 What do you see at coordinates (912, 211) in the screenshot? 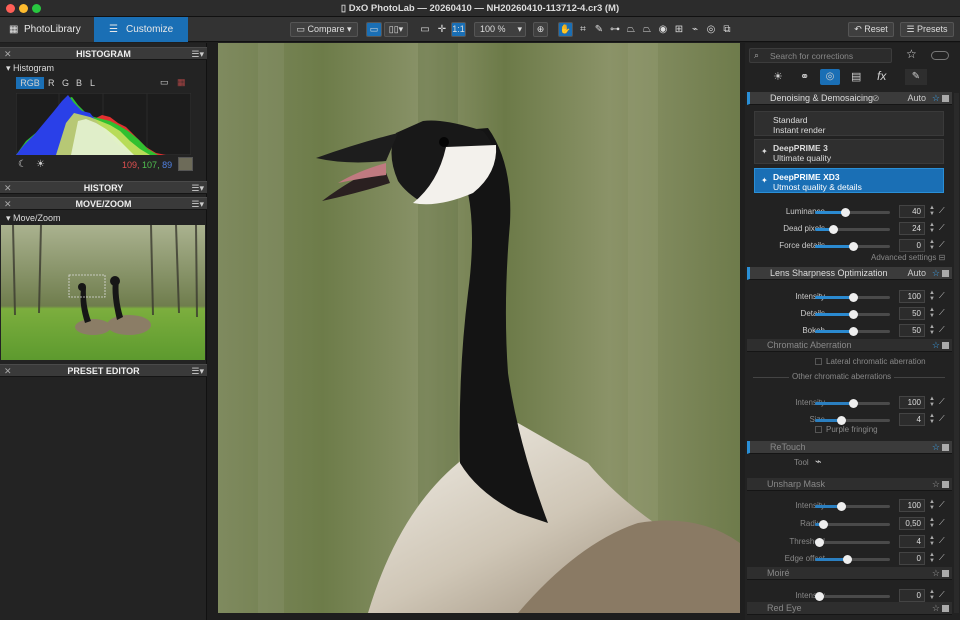
I see `slider-value-field: 40` at bounding box center [912, 211].